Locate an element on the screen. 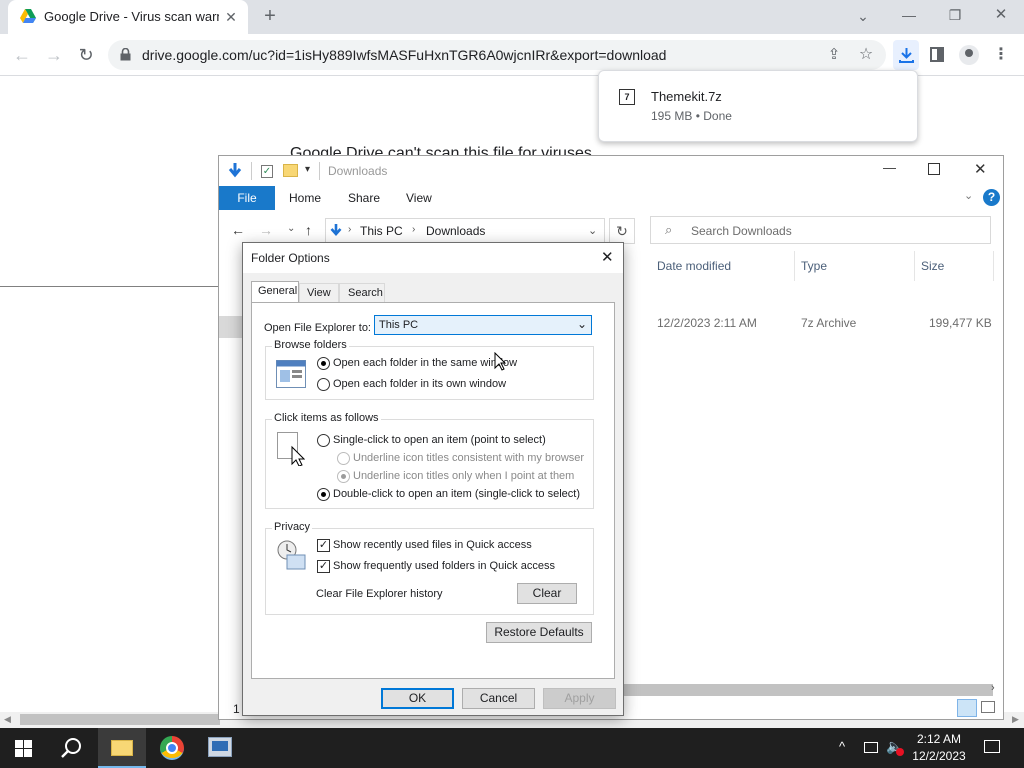  dialog-close-icon: ✕ is located at coordinates (607, 257).